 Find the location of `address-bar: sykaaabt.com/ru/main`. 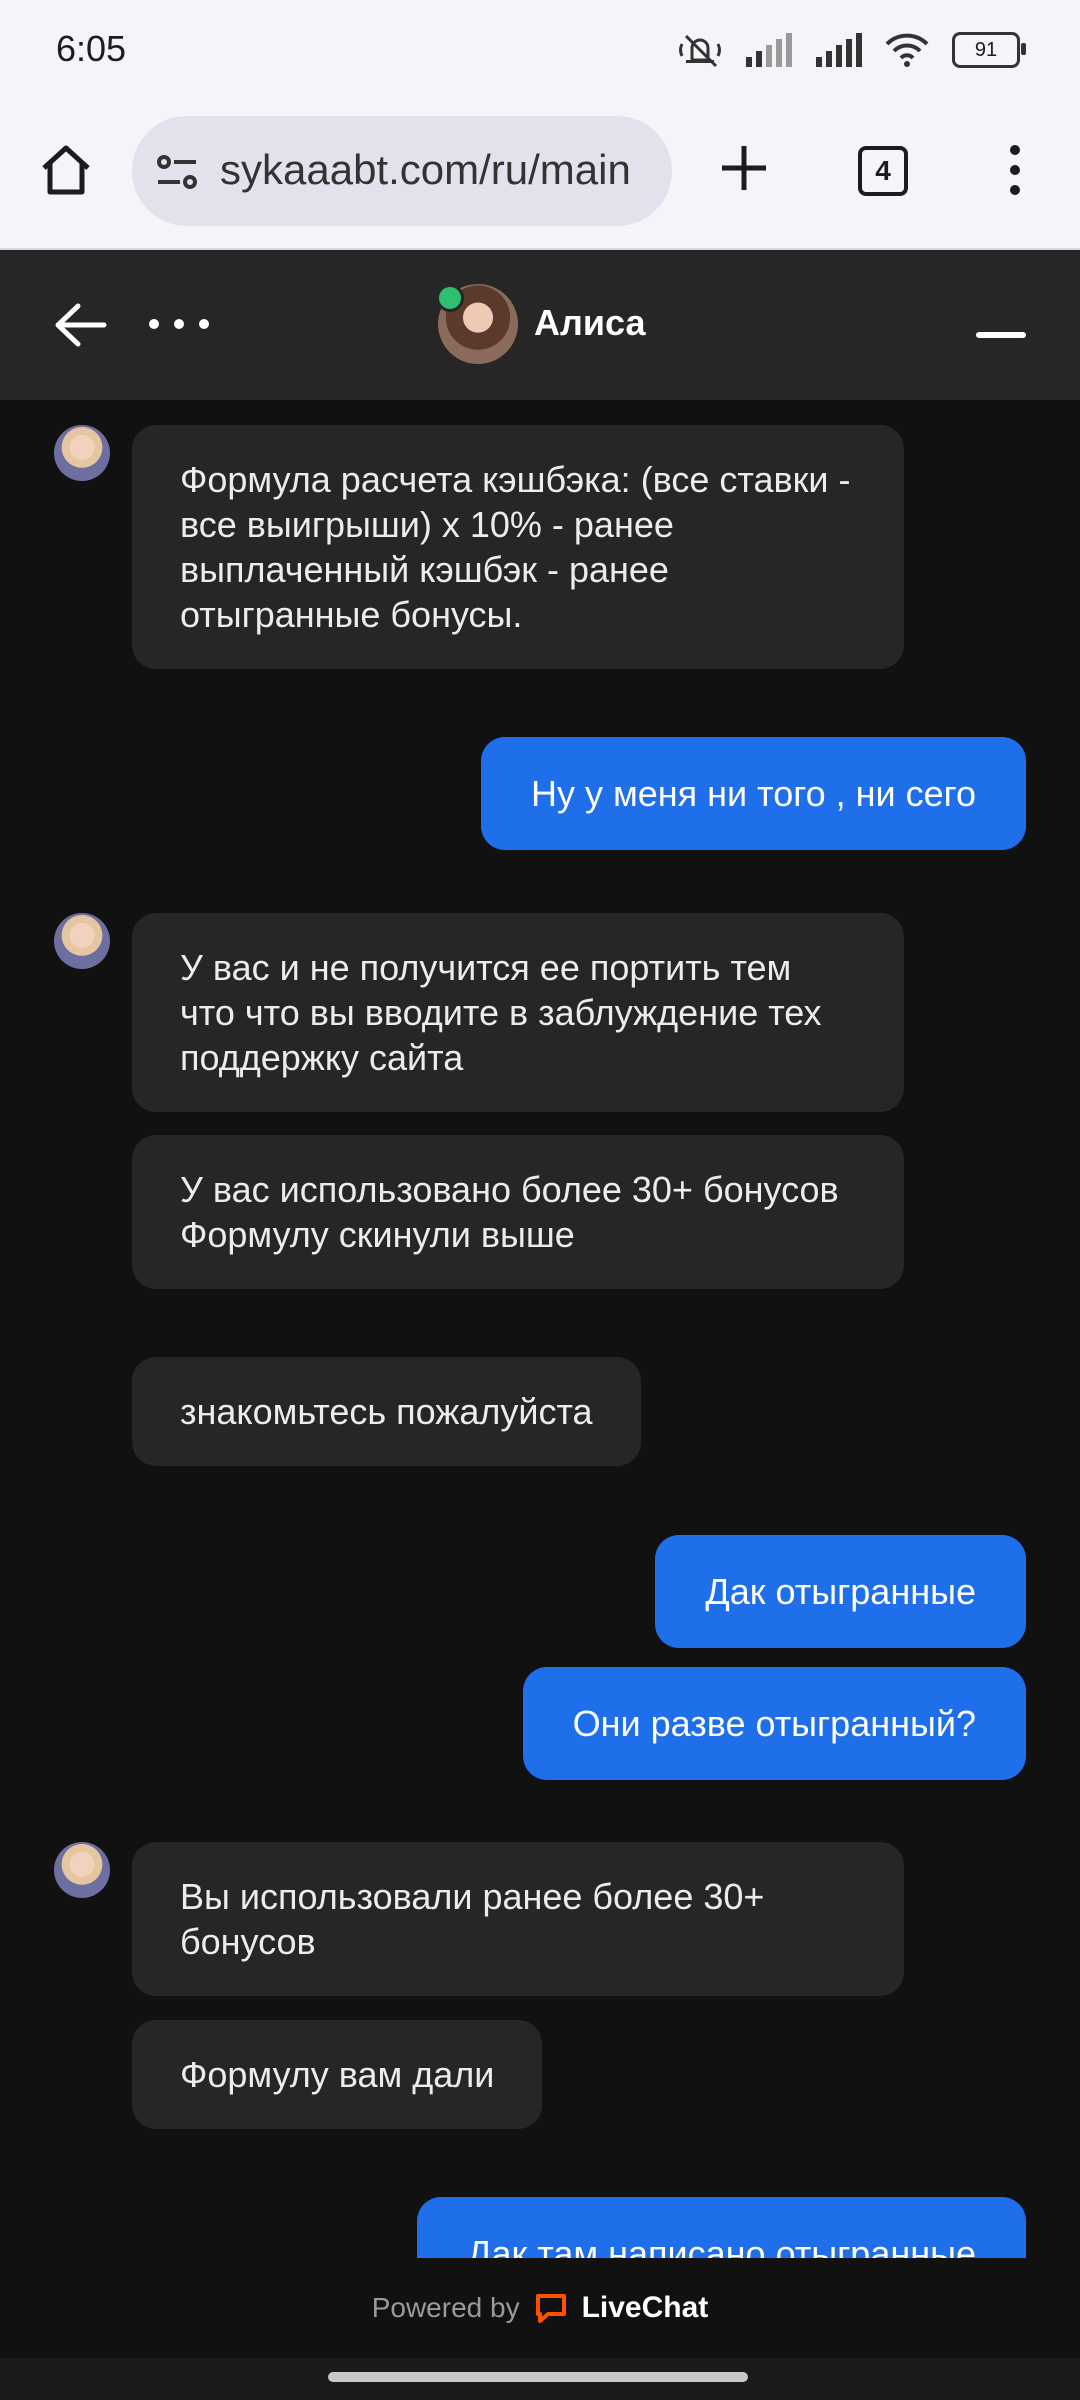

address-bar: sykaaabt.com/ru/main is located at coordinates (402, 171).